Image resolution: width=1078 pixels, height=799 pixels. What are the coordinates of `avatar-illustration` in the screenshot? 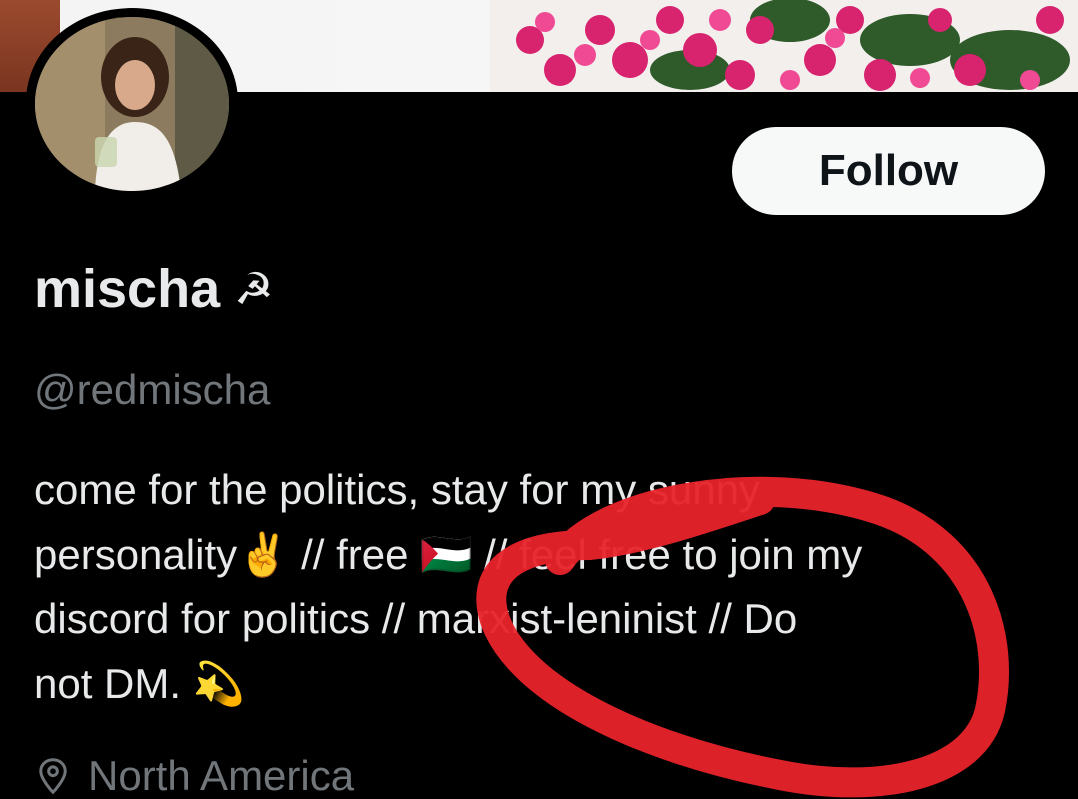 It's located at (132, 104).